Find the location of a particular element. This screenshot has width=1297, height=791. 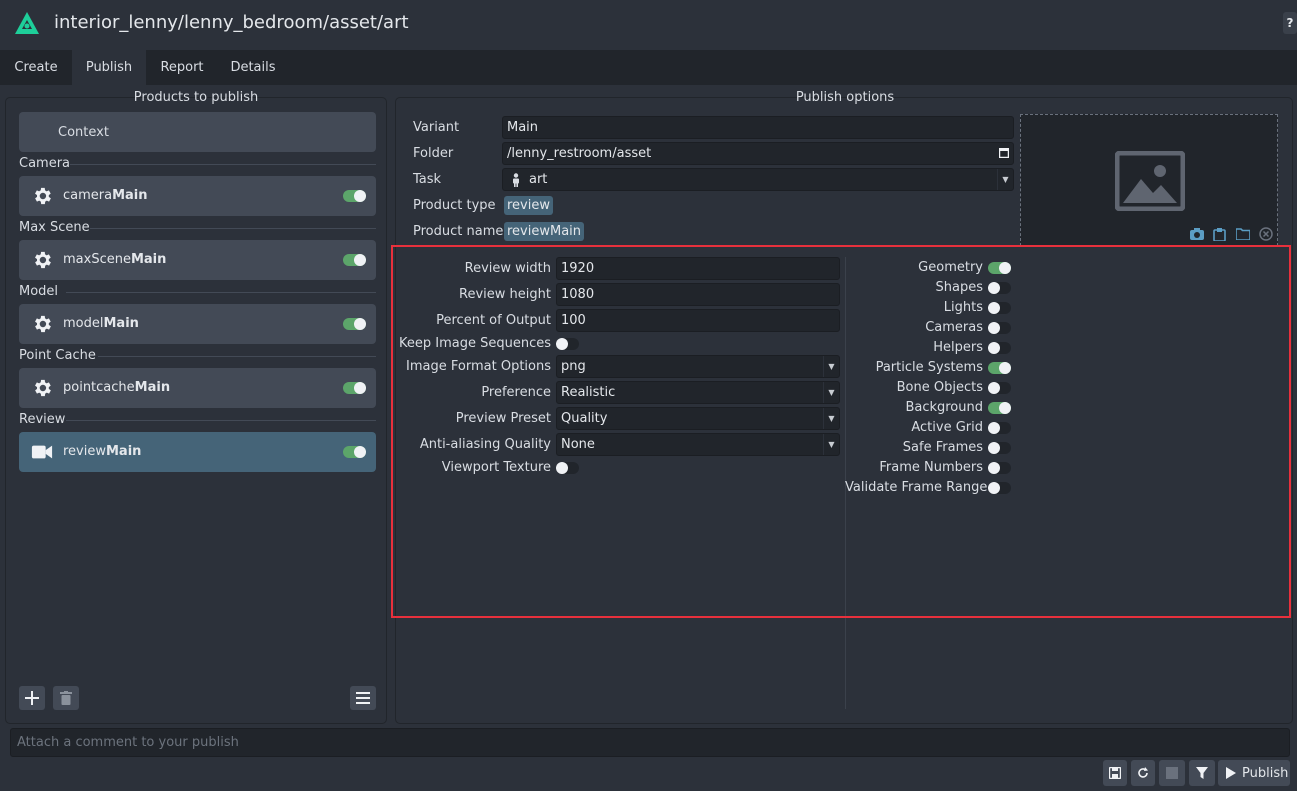

trash-icon is located at coordinates (66, 698).